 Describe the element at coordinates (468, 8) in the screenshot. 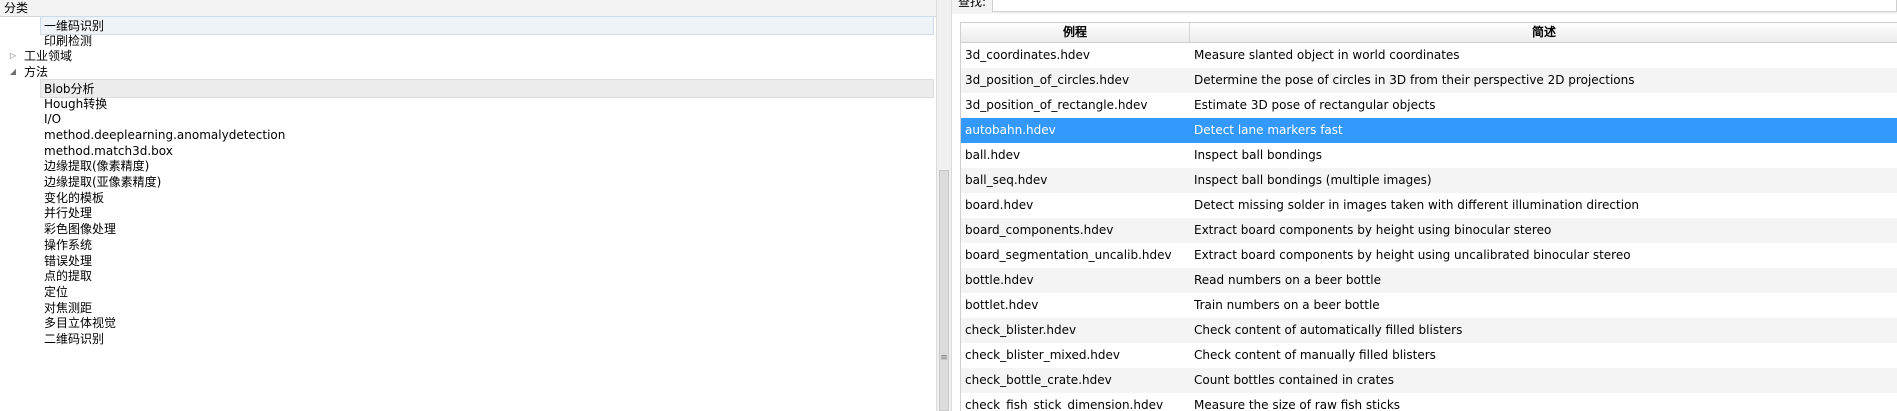

I see `tree-header: 分类` at that location.